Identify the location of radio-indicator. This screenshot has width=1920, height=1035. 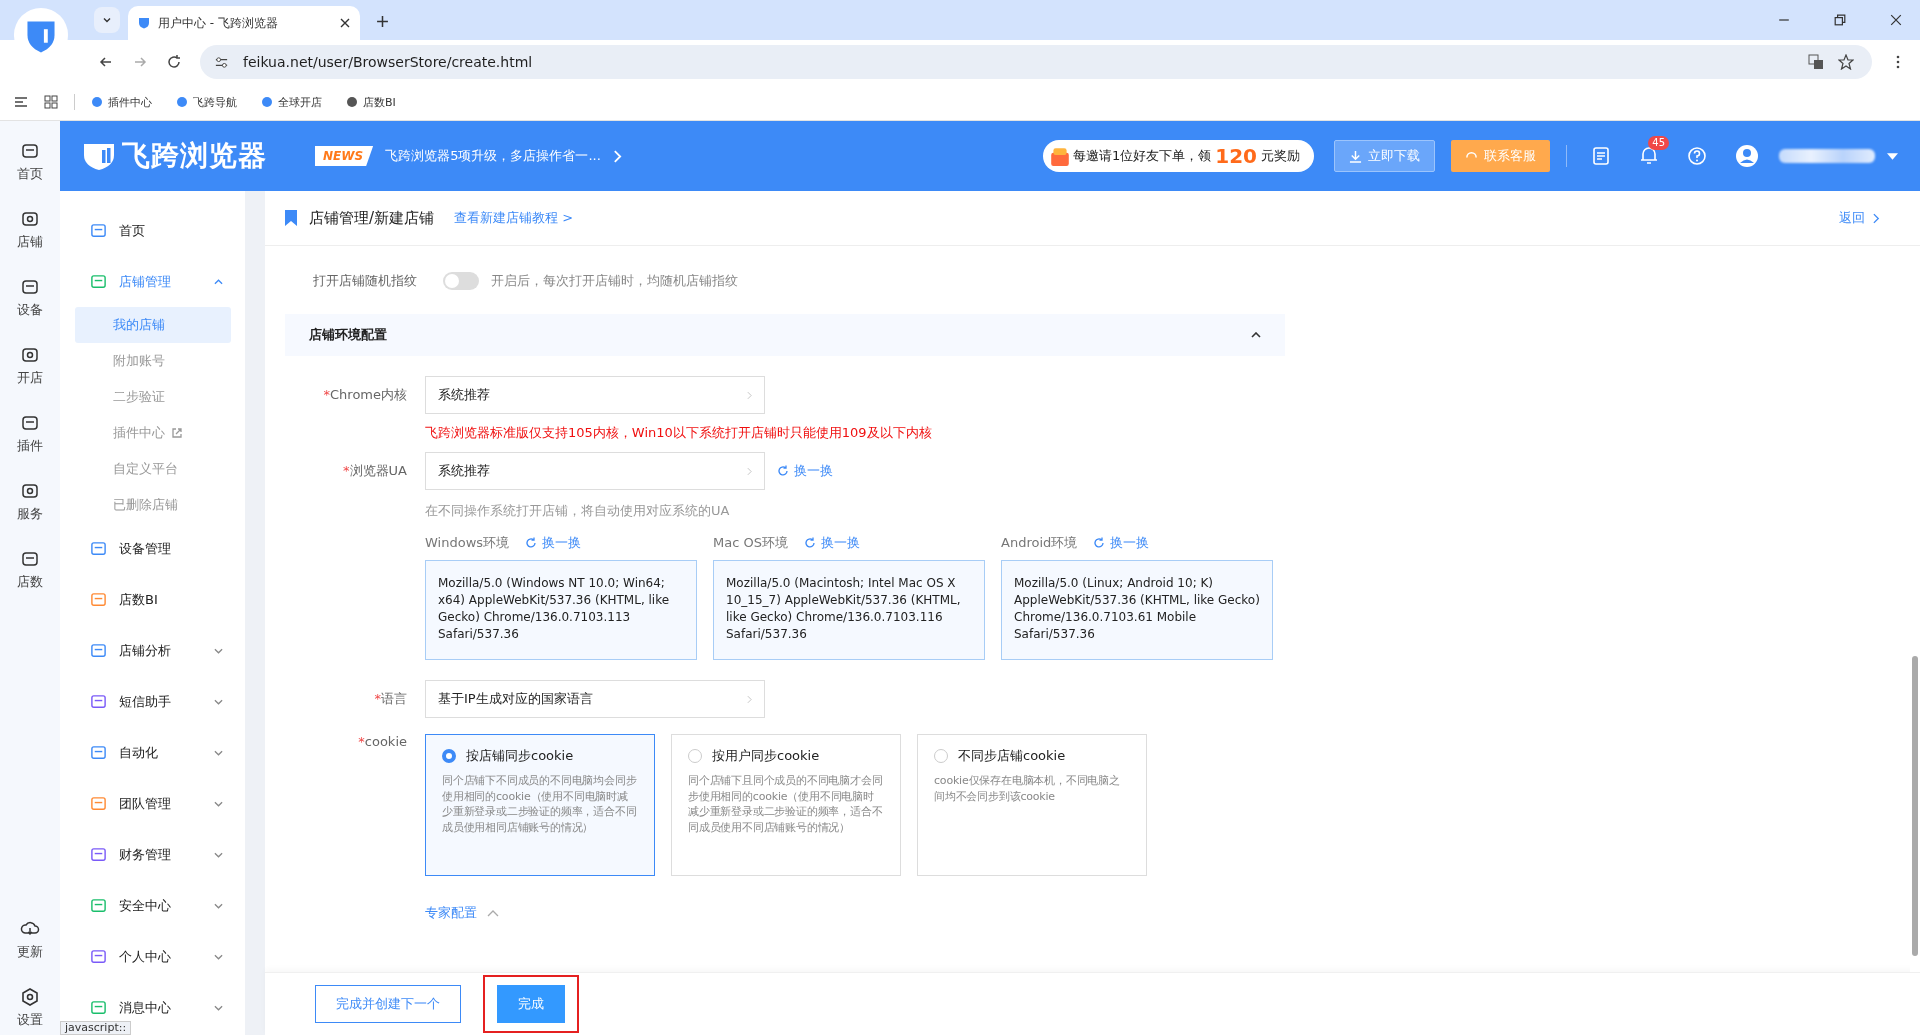
(449, 756).